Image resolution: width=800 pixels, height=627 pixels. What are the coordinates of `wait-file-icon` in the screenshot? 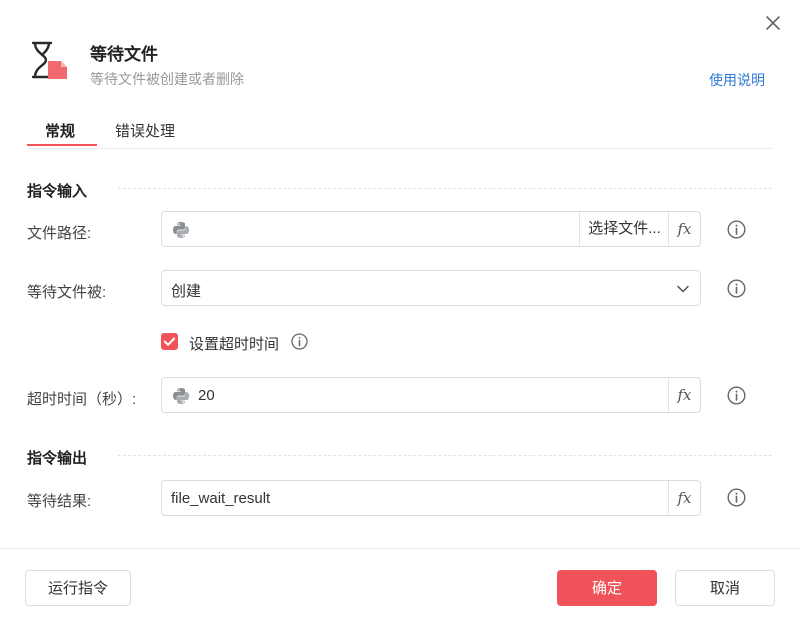 It's located at (49, 60).